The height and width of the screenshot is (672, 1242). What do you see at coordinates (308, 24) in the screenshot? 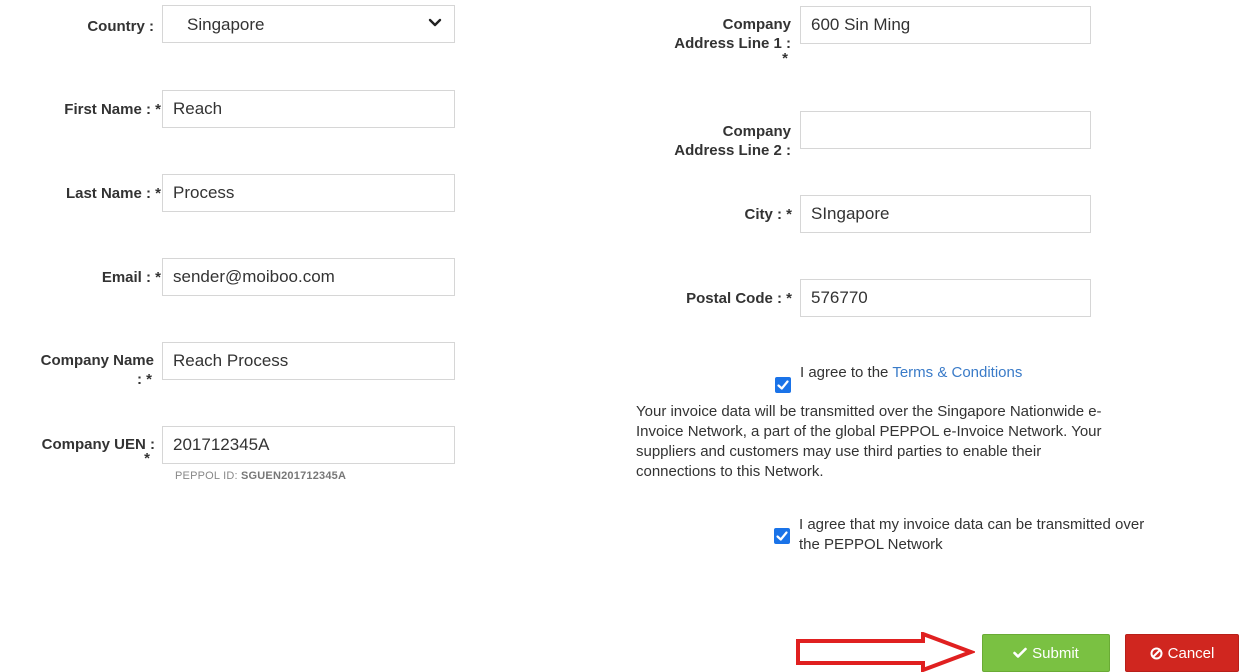
I see `country-select: Singapore` at bounding box center [308, 24].